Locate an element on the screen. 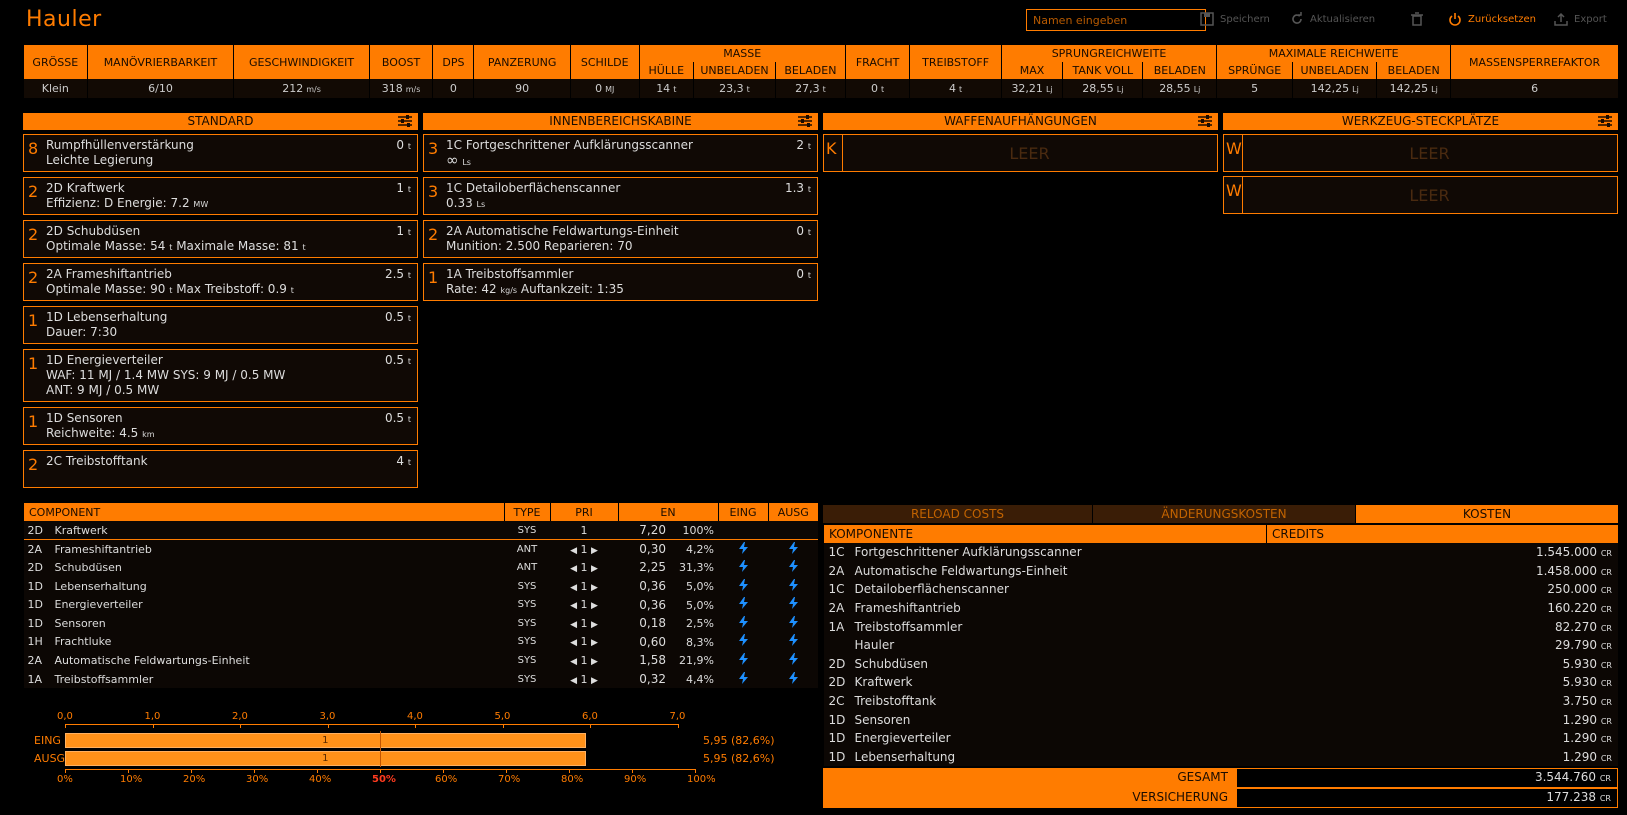  save-button: Speichern is located at coordinates (1235, 19).